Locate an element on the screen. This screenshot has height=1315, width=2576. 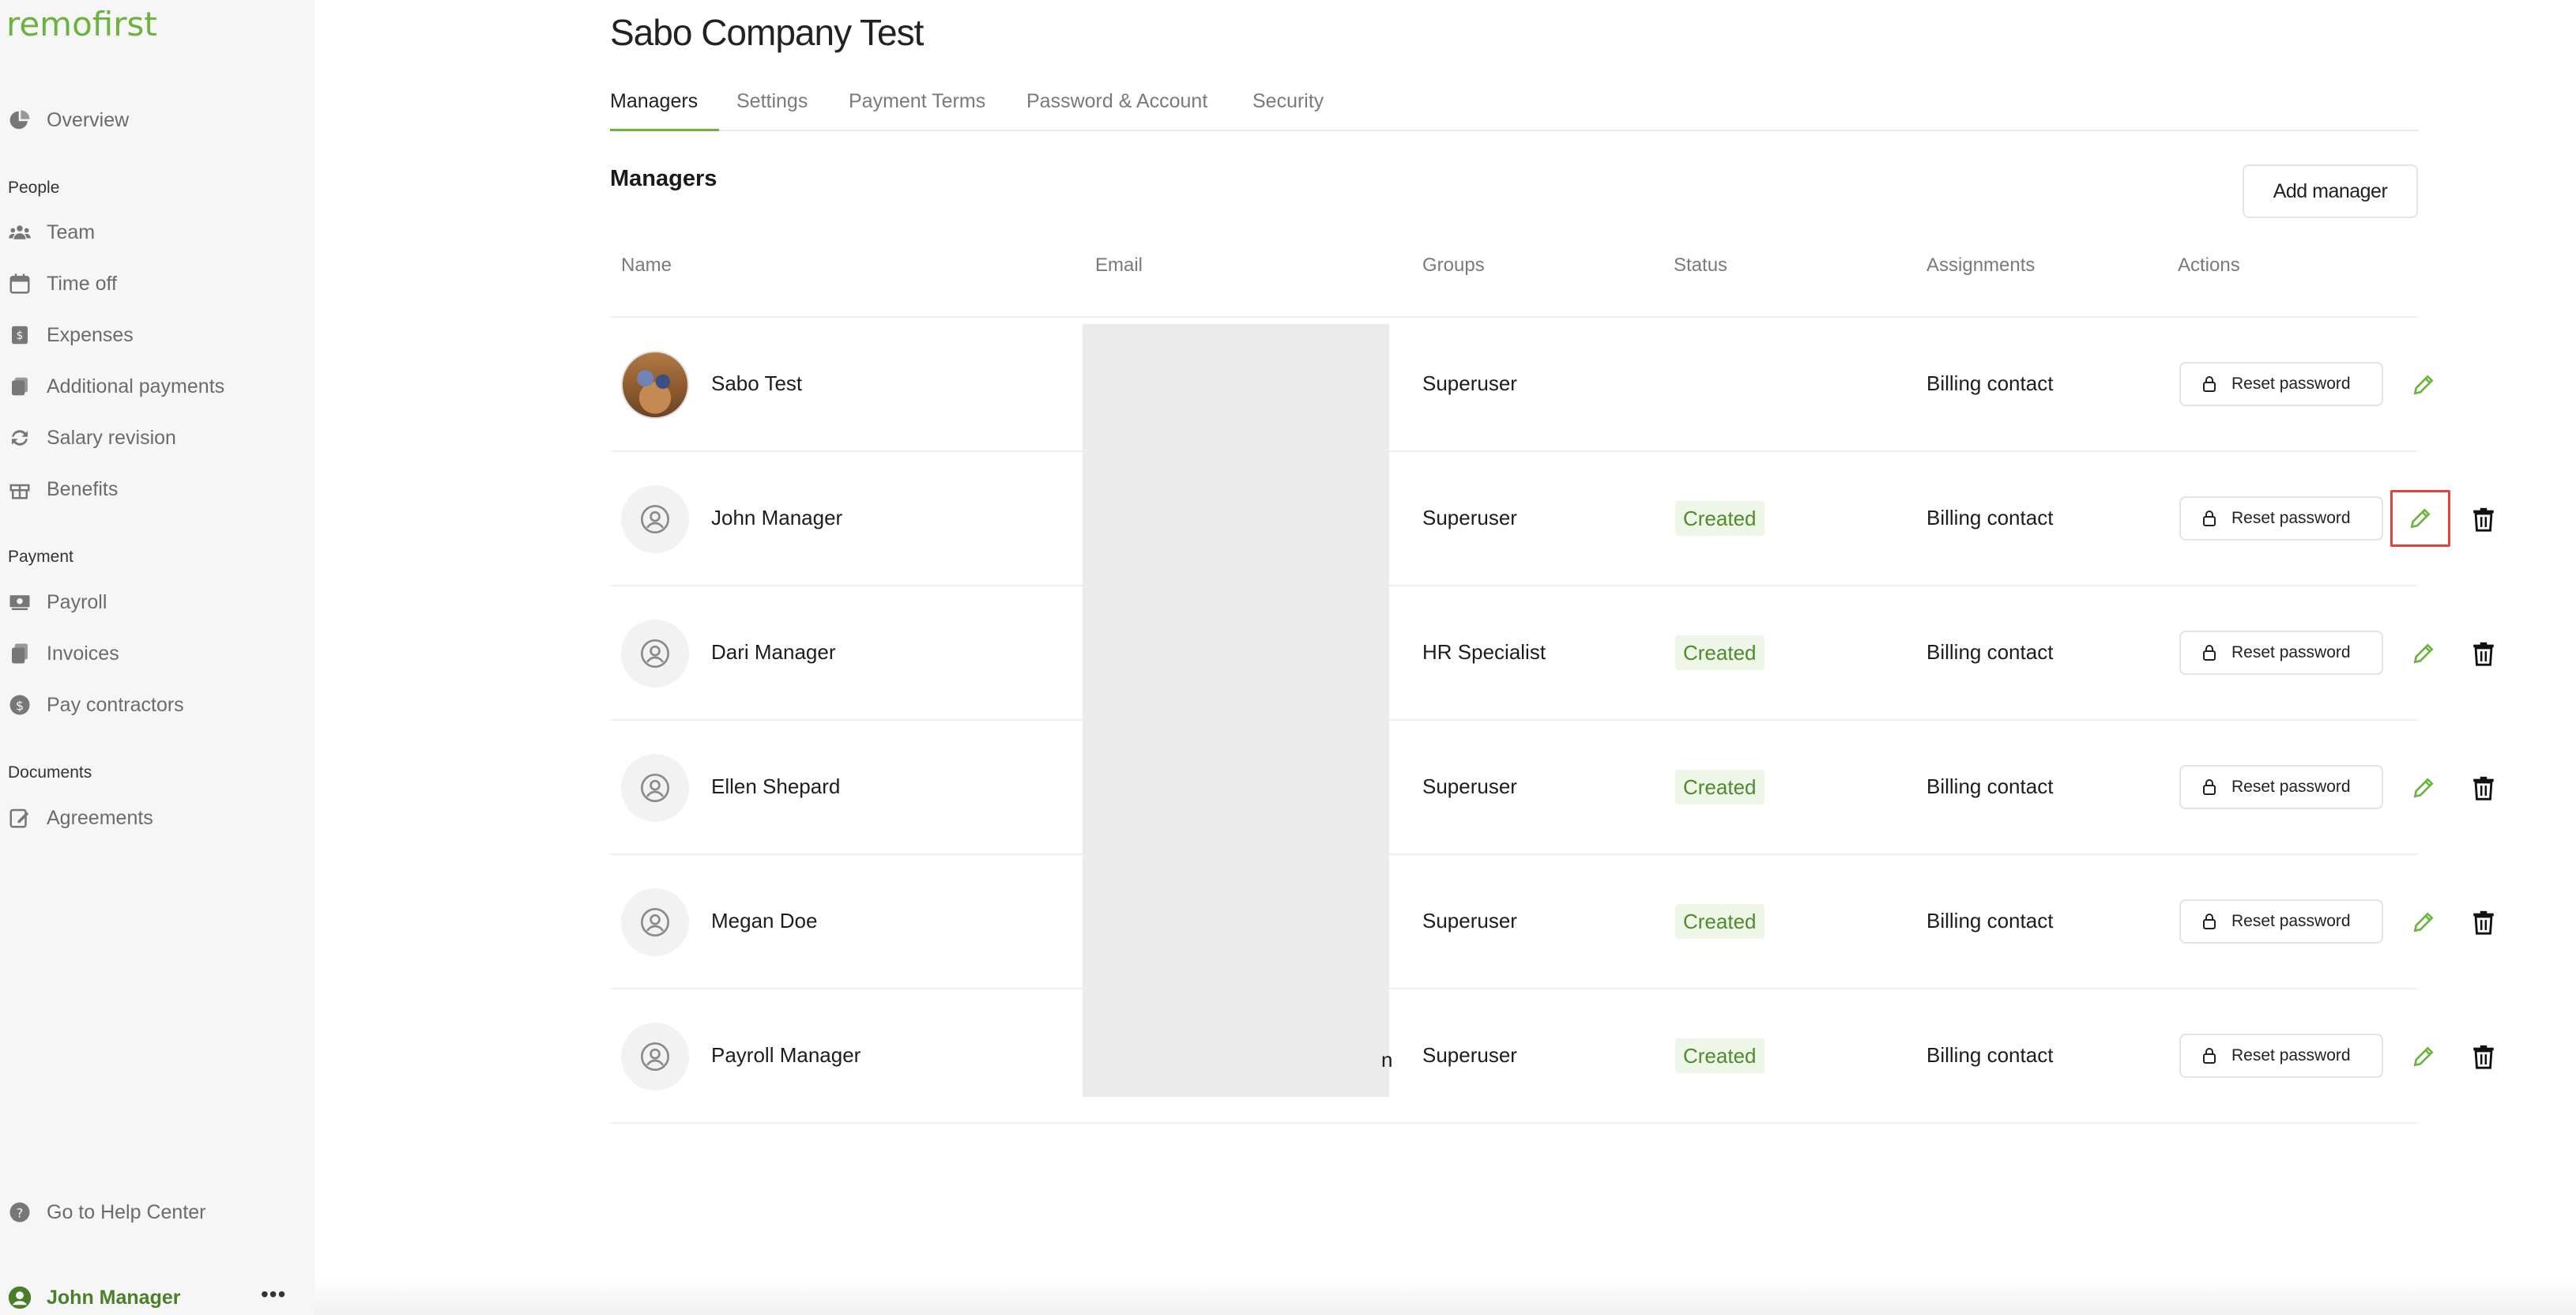
money-icon is located at coordinates (19, 602).